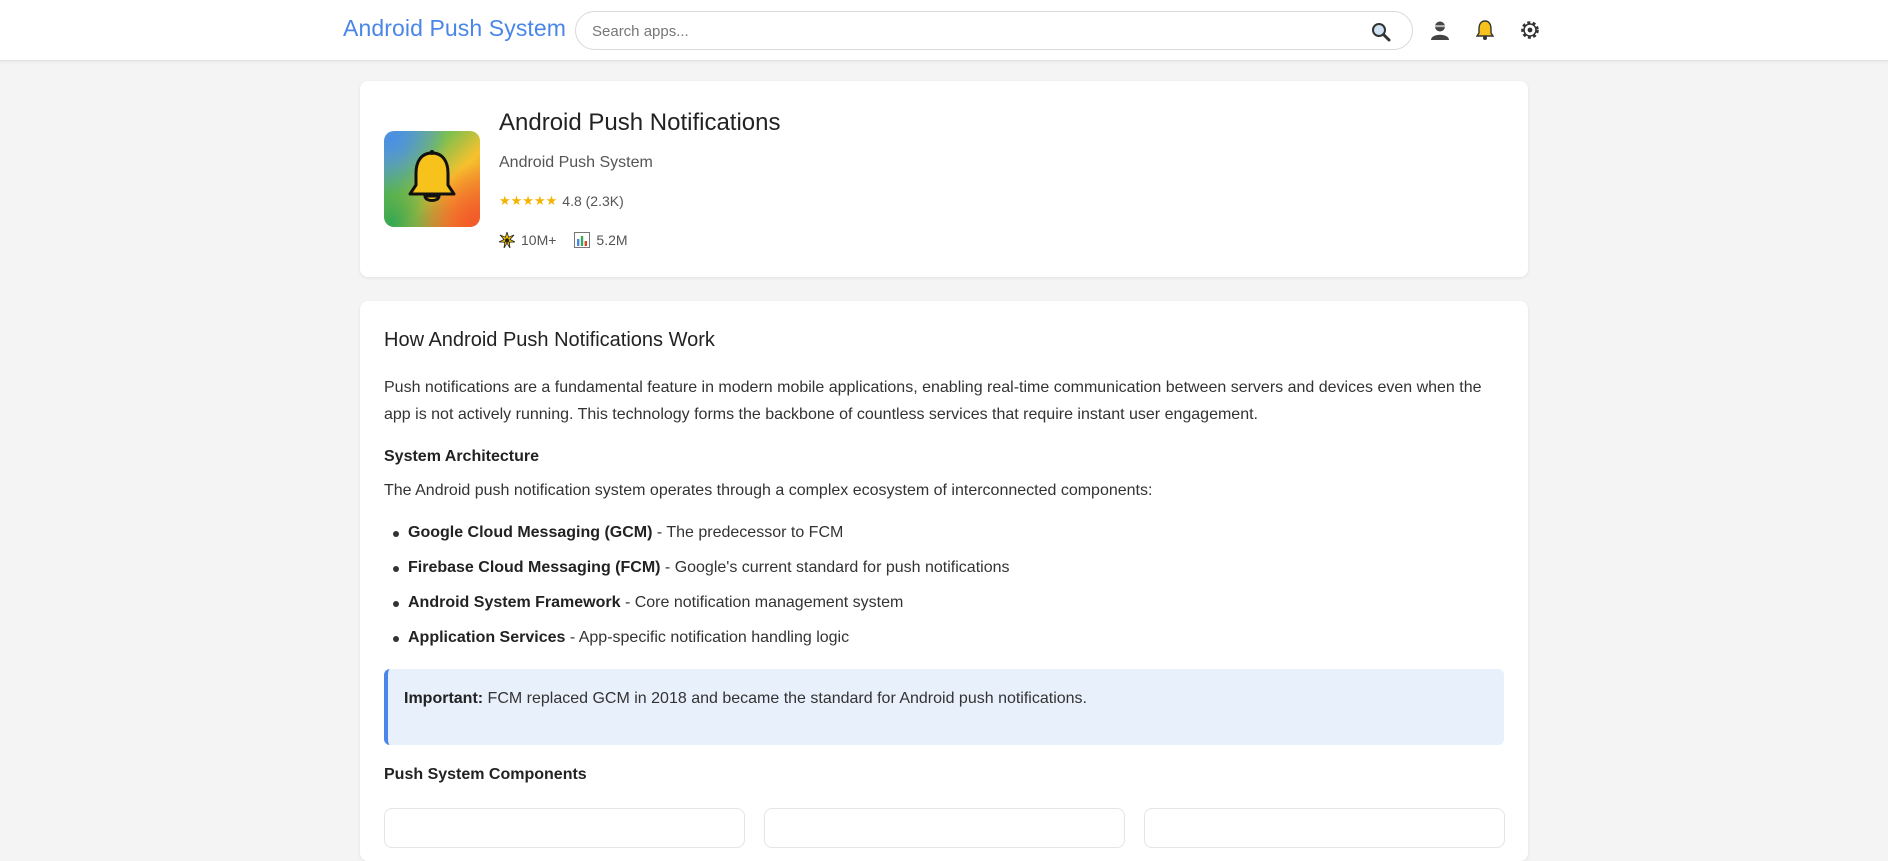  Describe the element at coordinates (612, 240) in the screenshot. I see `active-users-value: 5.2M` at that location.